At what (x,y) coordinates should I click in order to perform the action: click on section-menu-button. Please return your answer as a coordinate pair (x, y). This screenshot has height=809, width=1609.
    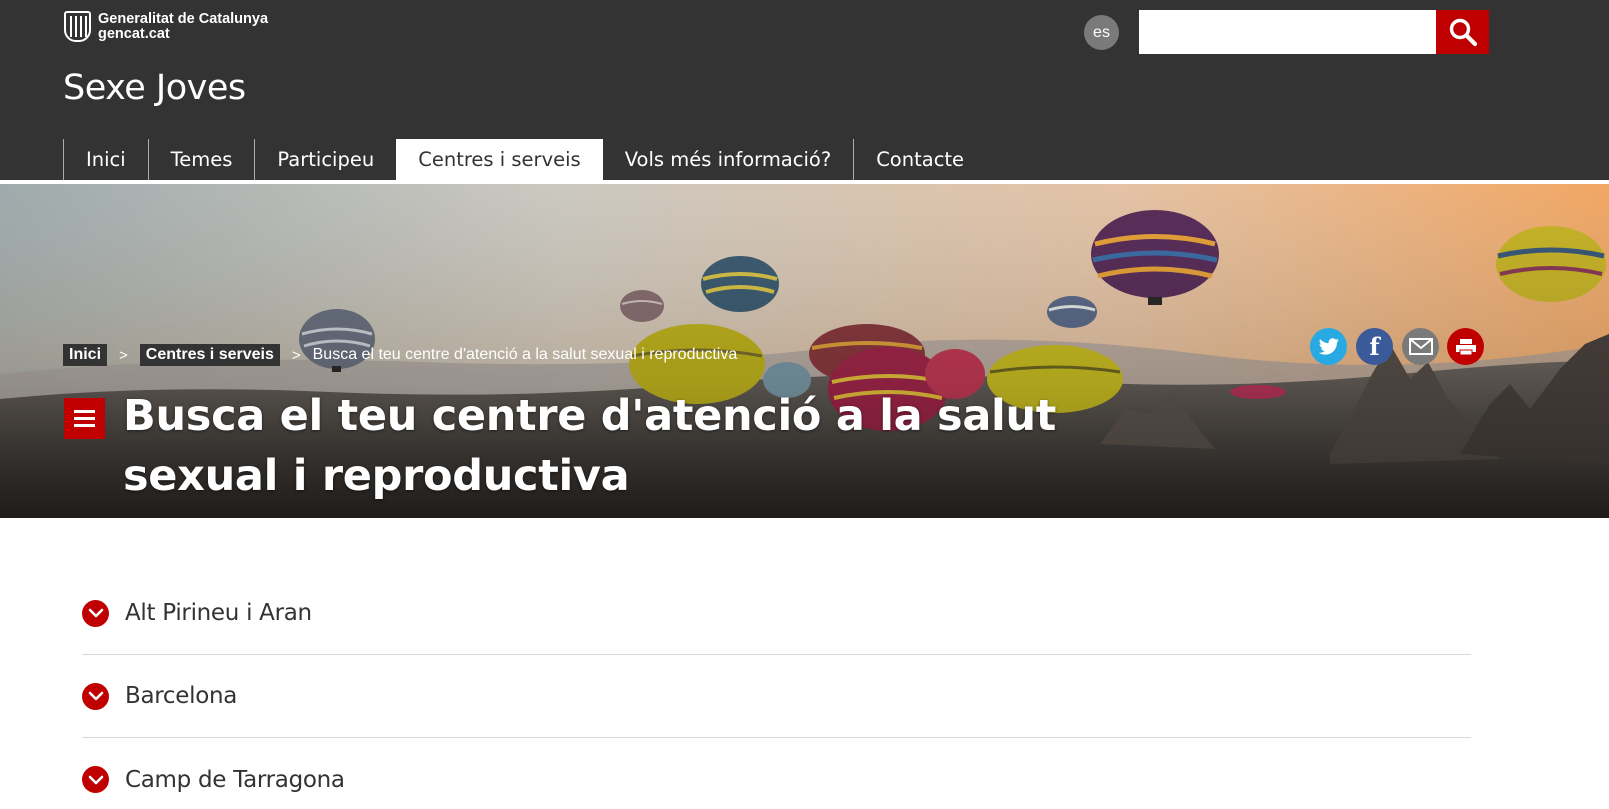
    Looking at the image, I should click on (84, 418).